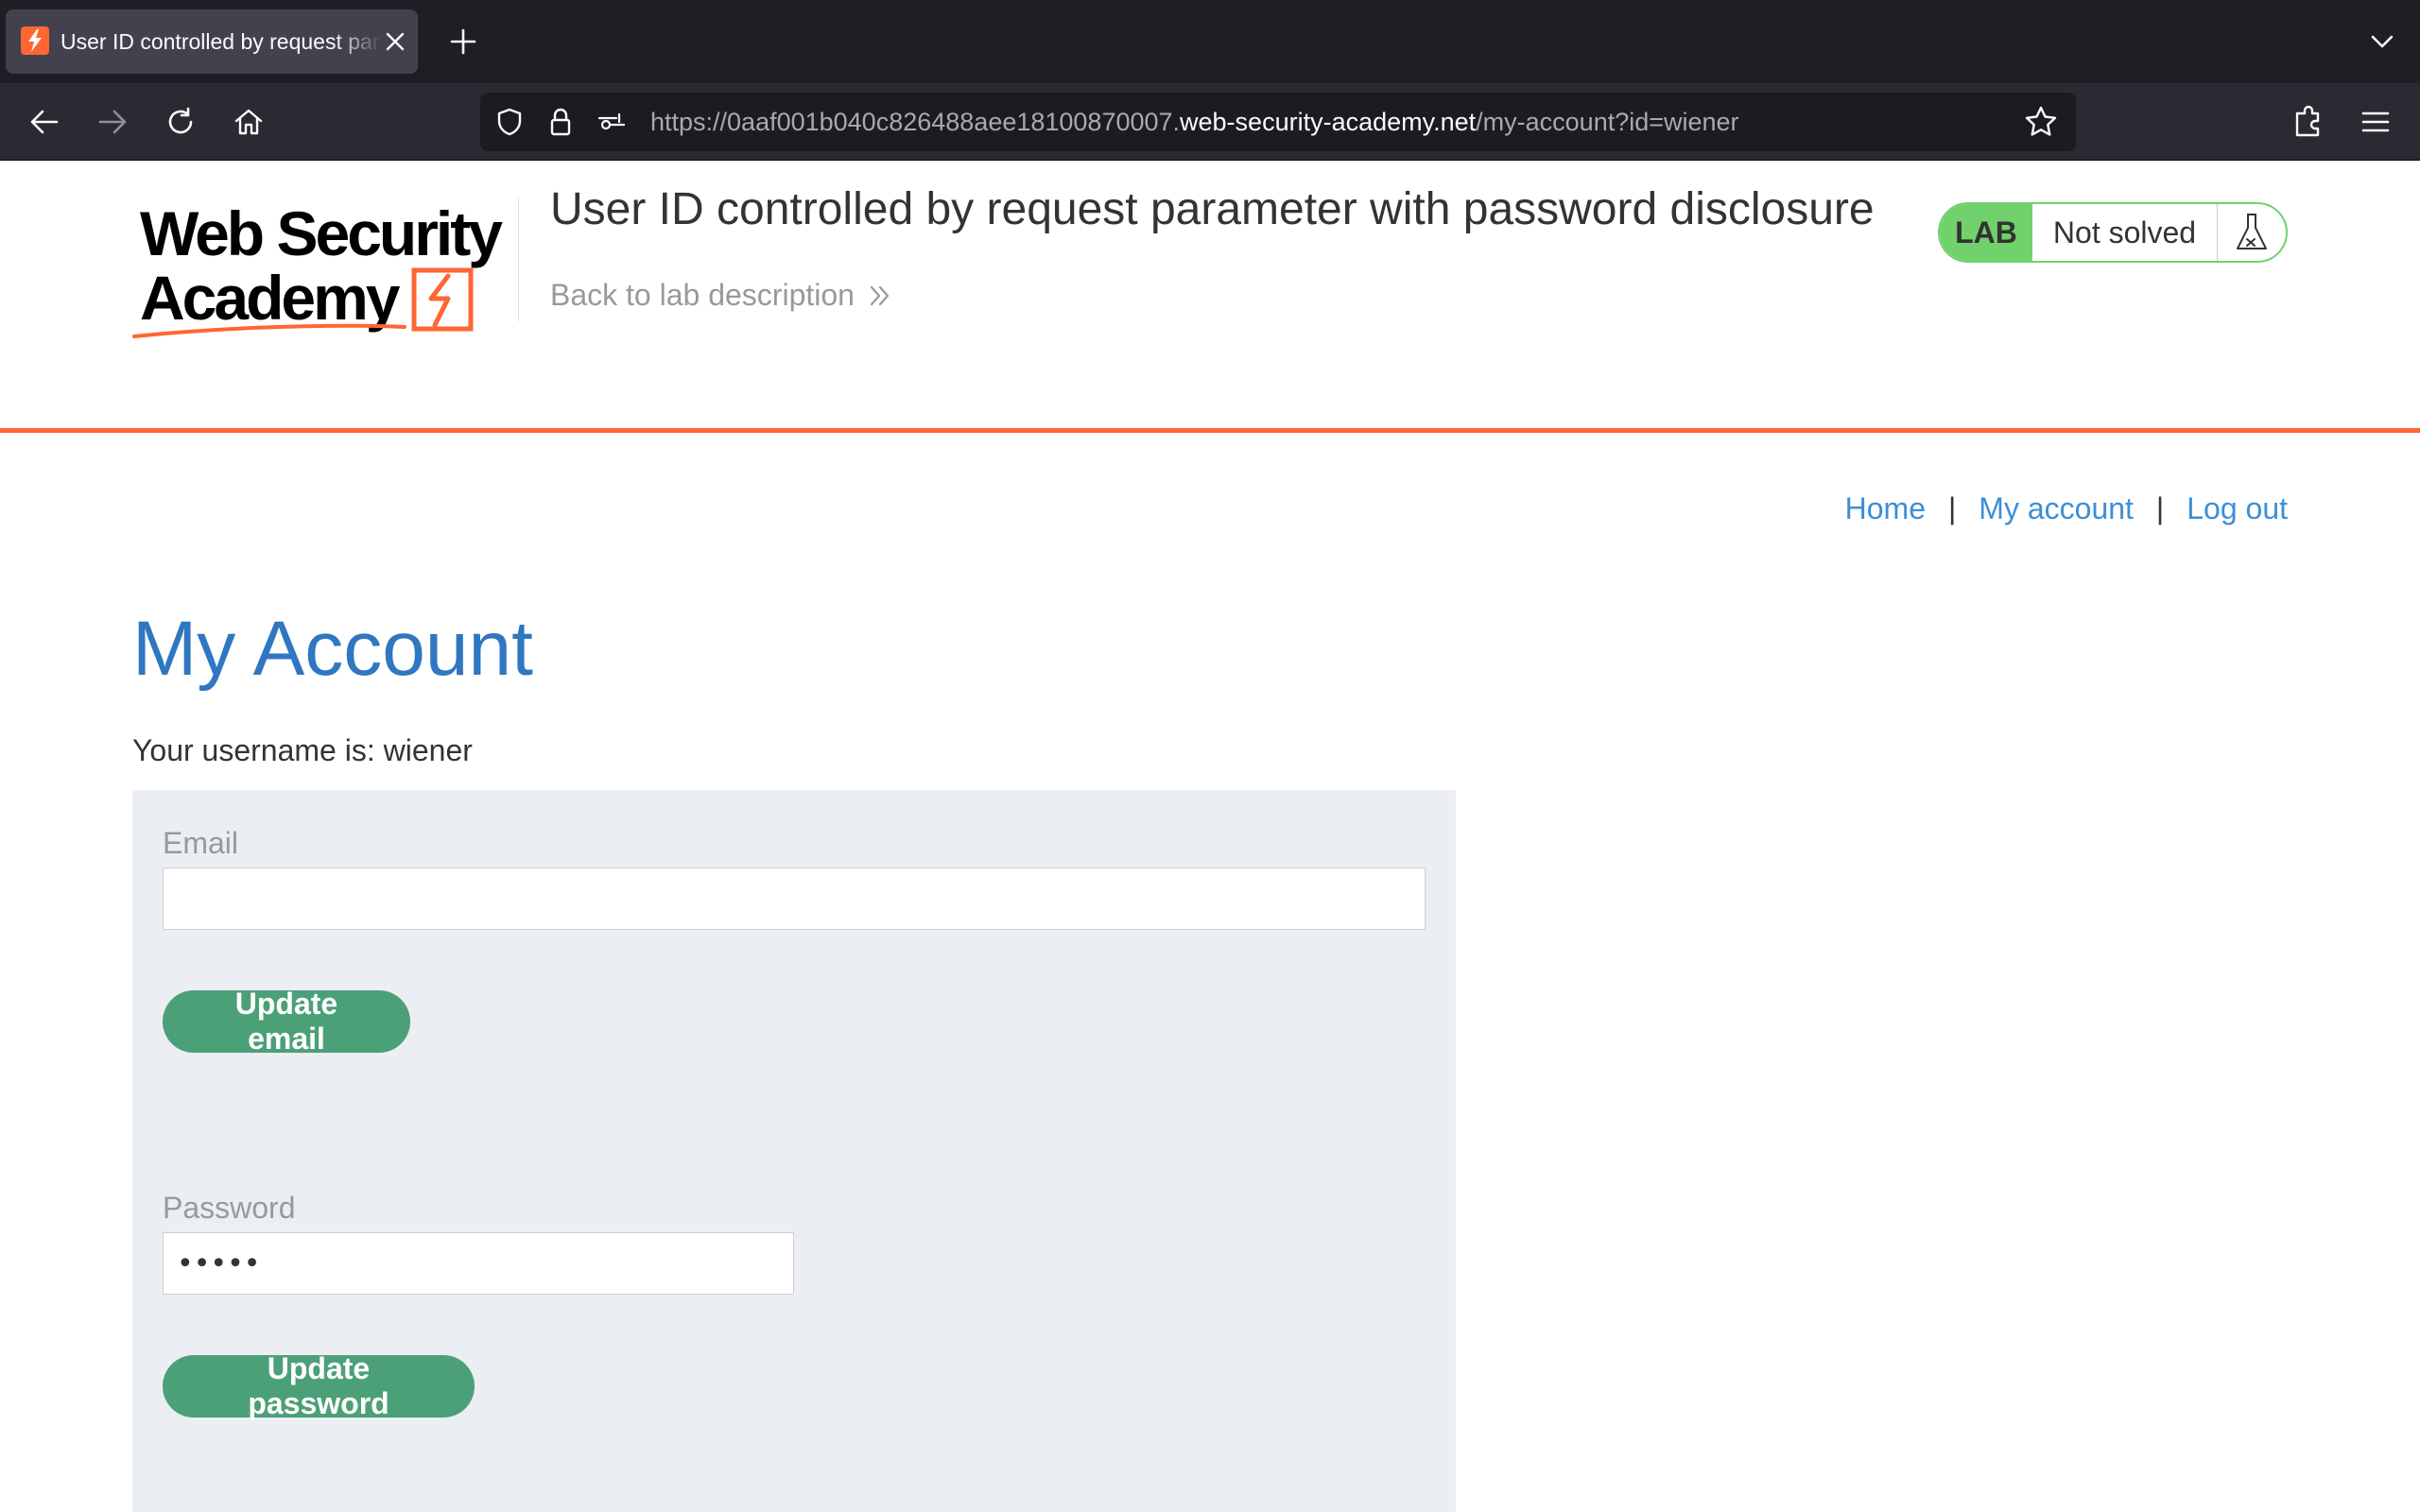 This screenshot has width=2420, height=1512. Describe the element at coordinates (302, 750) in the screenshot. I see `username-text: Your username is: wiener` at that location.